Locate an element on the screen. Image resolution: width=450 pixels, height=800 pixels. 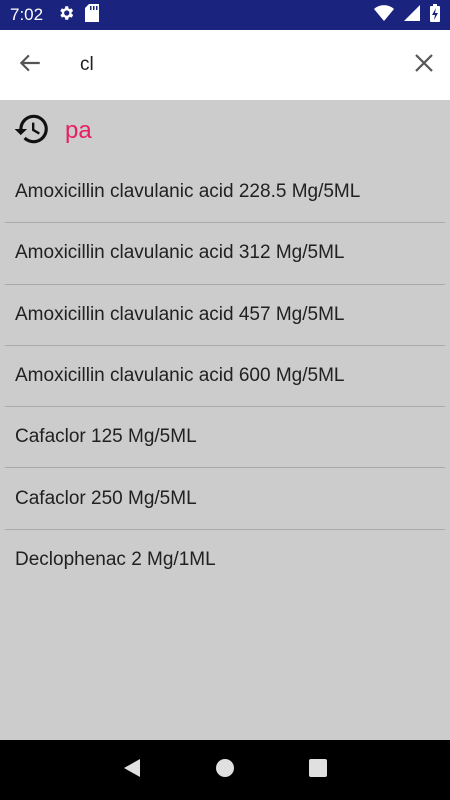
result-item: Amoxicillin clavulanic acid 228.5 Mg/5ML is located at coordinates (225, 193).